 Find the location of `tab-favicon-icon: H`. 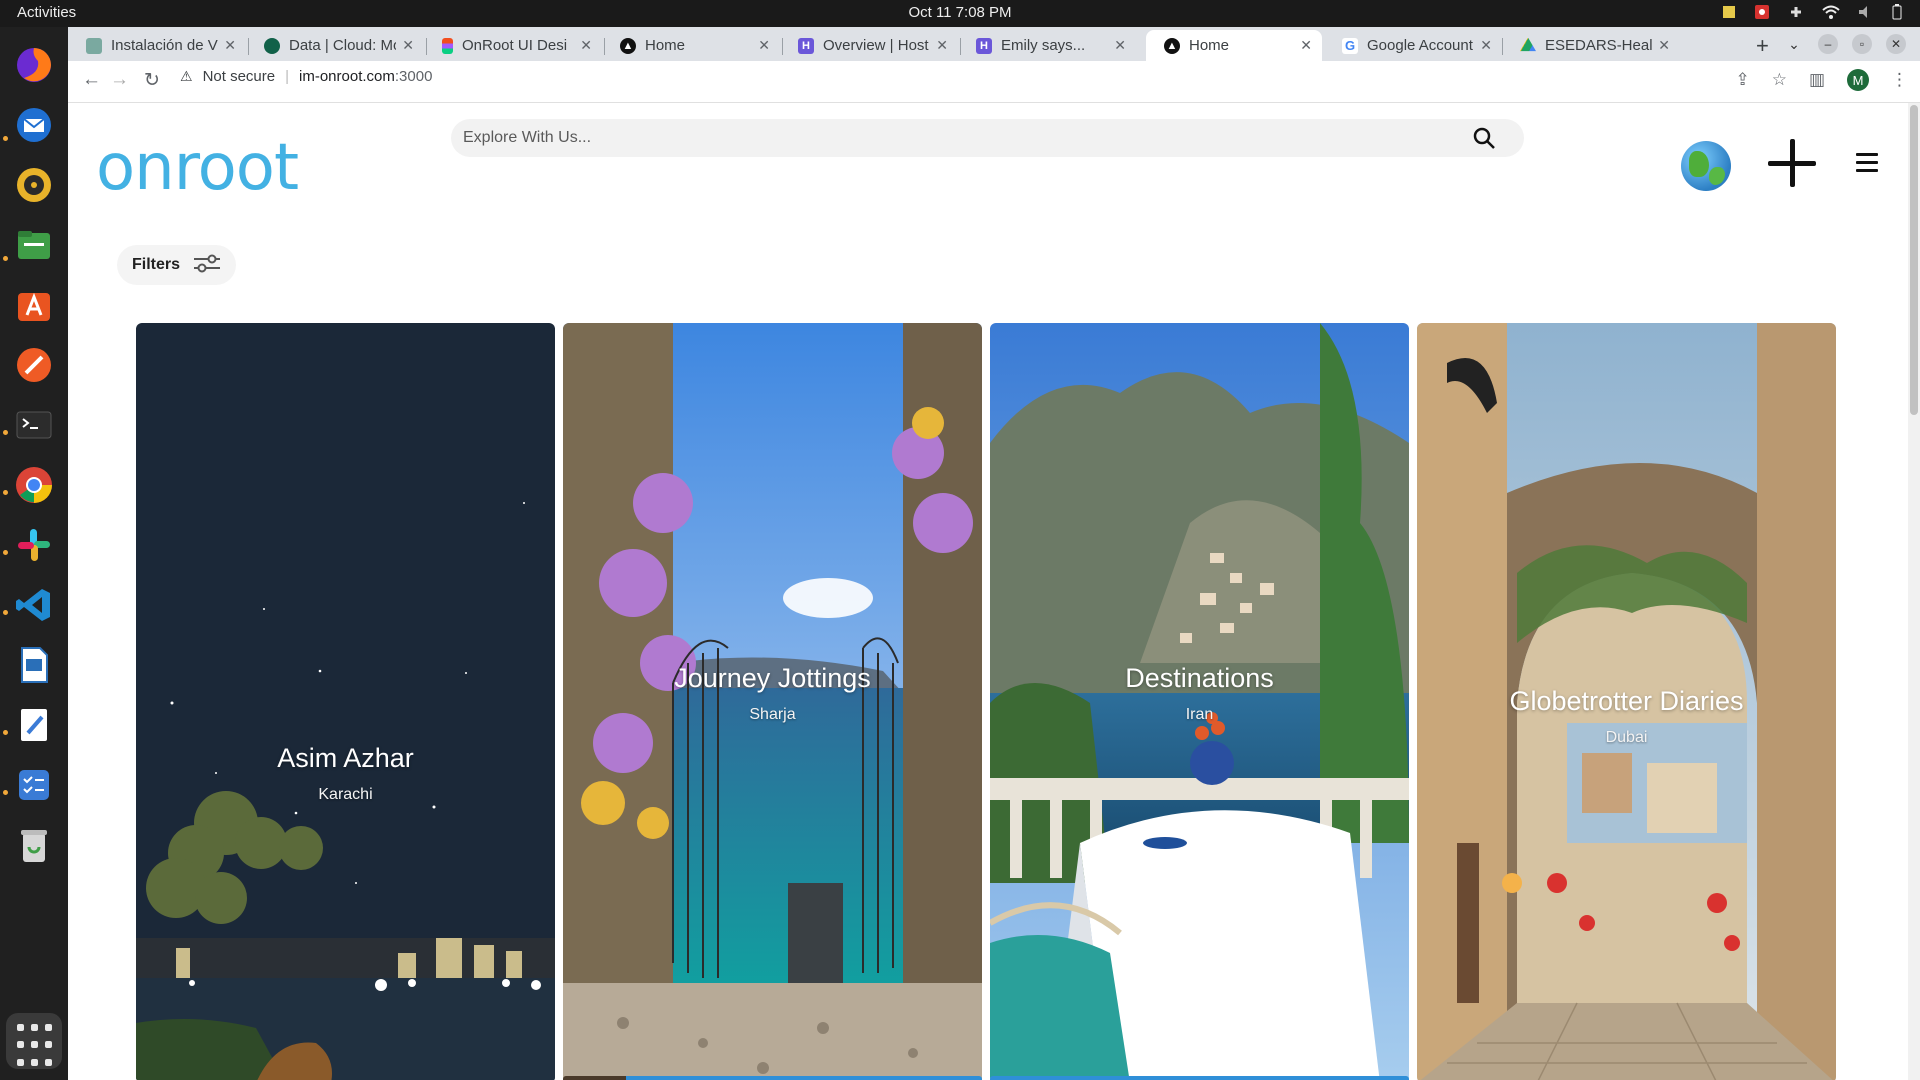

tab-favicon-icon: H is located at coordinates (984, 45).